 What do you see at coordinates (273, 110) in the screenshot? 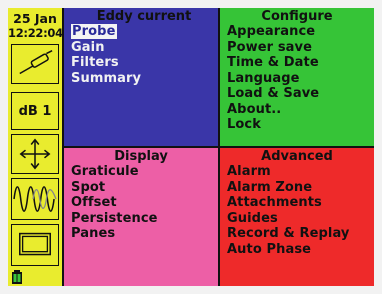
I see `menu-item-about: About..` at bounding box center [273, 110].